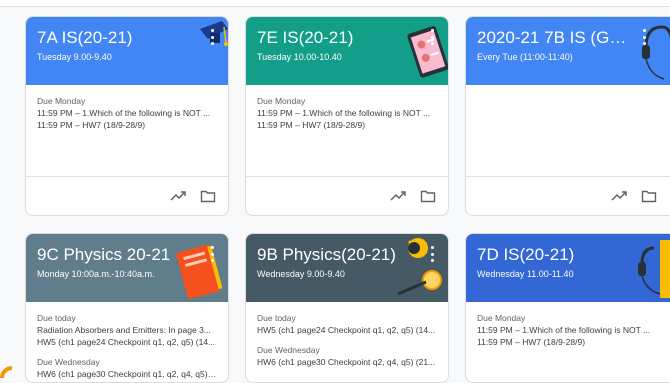 The height and width of the screenshot is (383, 670). I want to click on class-schedule: Tuesday 9.00-9.40, so click(74, 57).